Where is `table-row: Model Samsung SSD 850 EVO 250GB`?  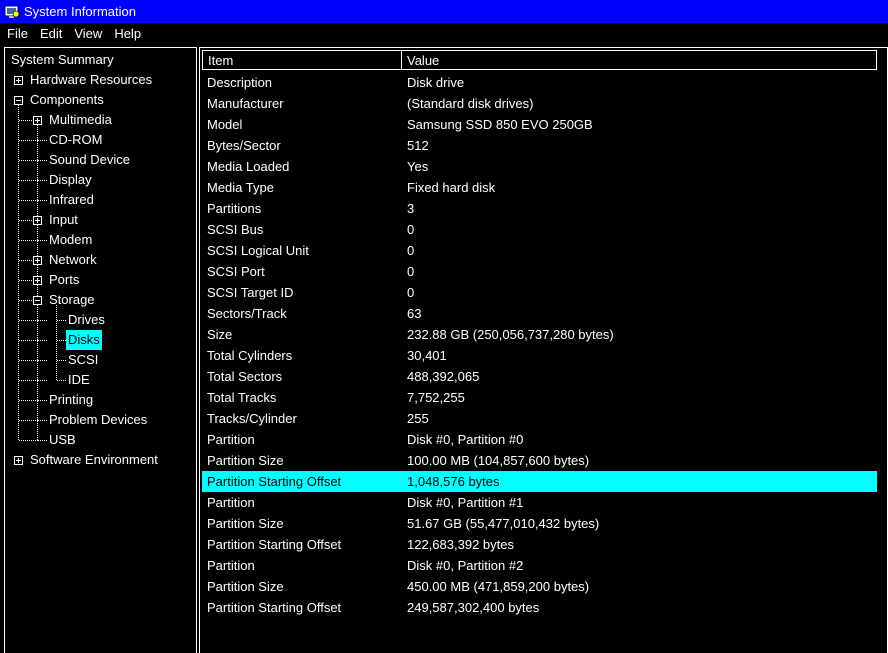 table-row: Model Samsung SSD 850 EVO 250GB is located at coordinates (539, 124).